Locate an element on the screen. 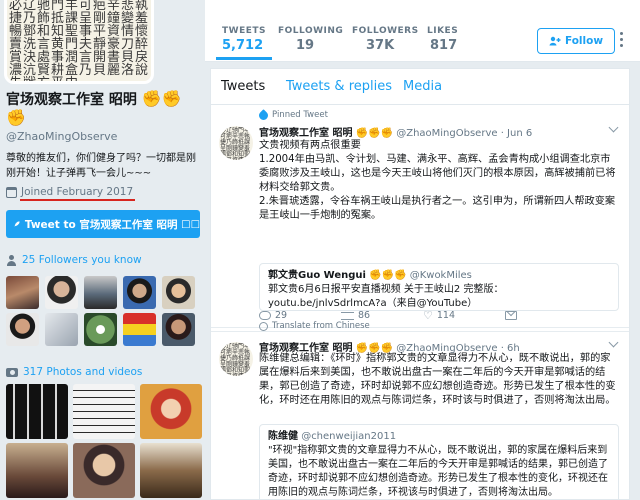 The width and height of the screenshot is (640, 500). photos-grid is located at coordinates (104, 441).